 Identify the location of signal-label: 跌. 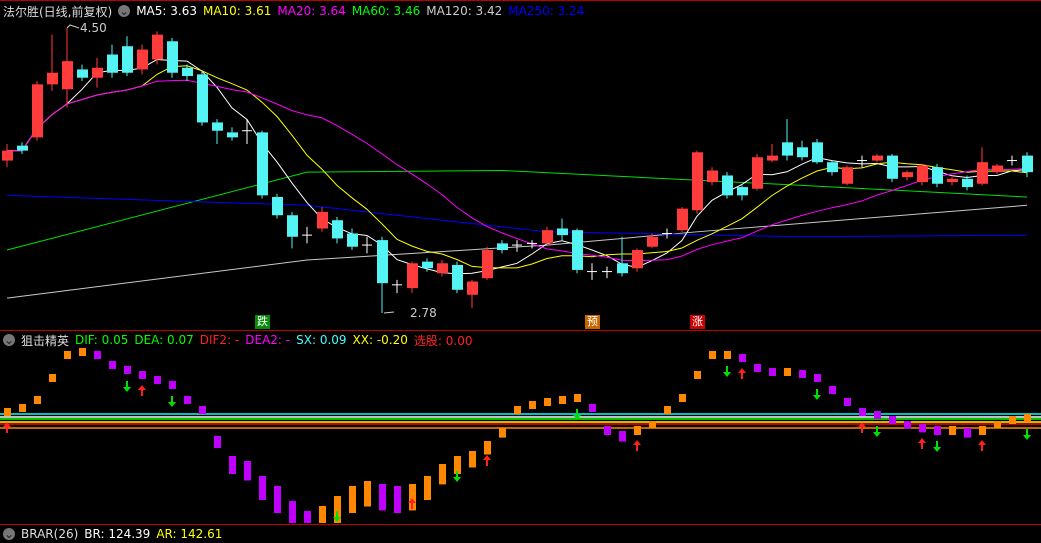
(262, 322).